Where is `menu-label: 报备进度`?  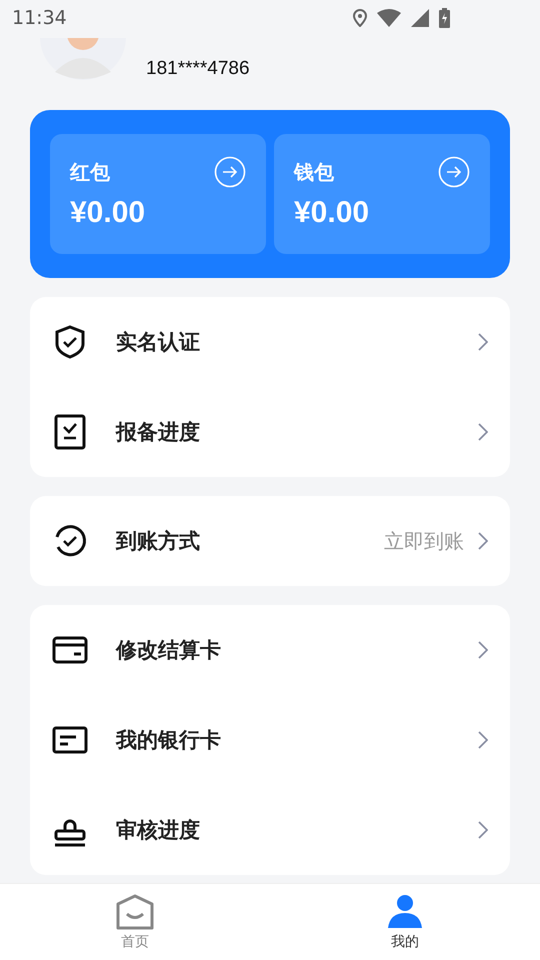
menu-label: 报备进度 is located at coordinates (158, 432).